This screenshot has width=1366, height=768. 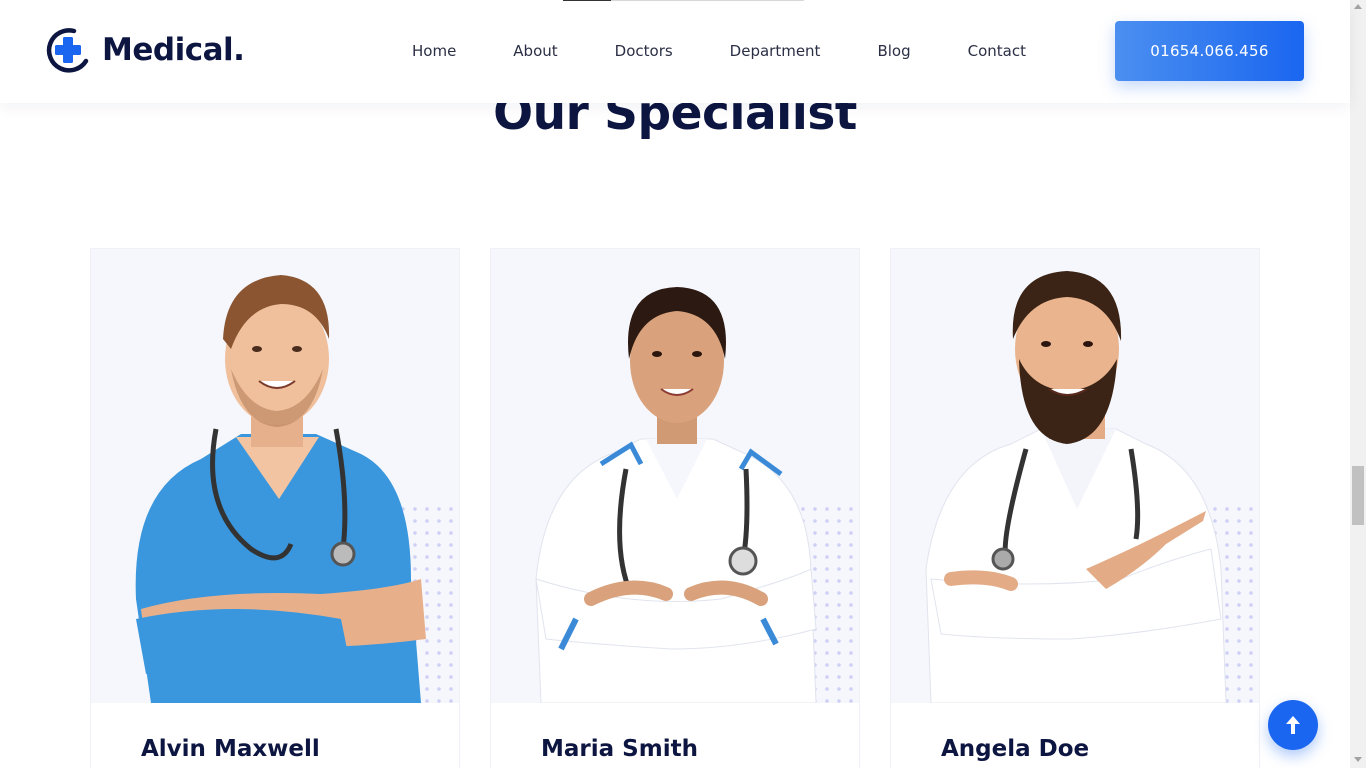 I want to click on arrow-up-icon, so click(x=1293, y=725).